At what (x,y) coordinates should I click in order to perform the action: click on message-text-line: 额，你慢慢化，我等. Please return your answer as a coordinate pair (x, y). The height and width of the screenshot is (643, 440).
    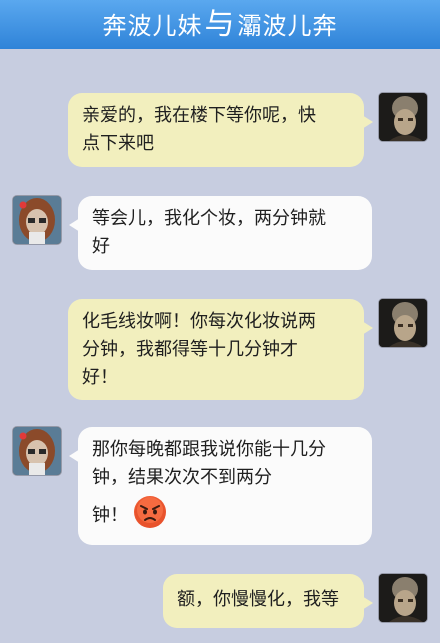
    Looking at the image, I should click on (258, 599).